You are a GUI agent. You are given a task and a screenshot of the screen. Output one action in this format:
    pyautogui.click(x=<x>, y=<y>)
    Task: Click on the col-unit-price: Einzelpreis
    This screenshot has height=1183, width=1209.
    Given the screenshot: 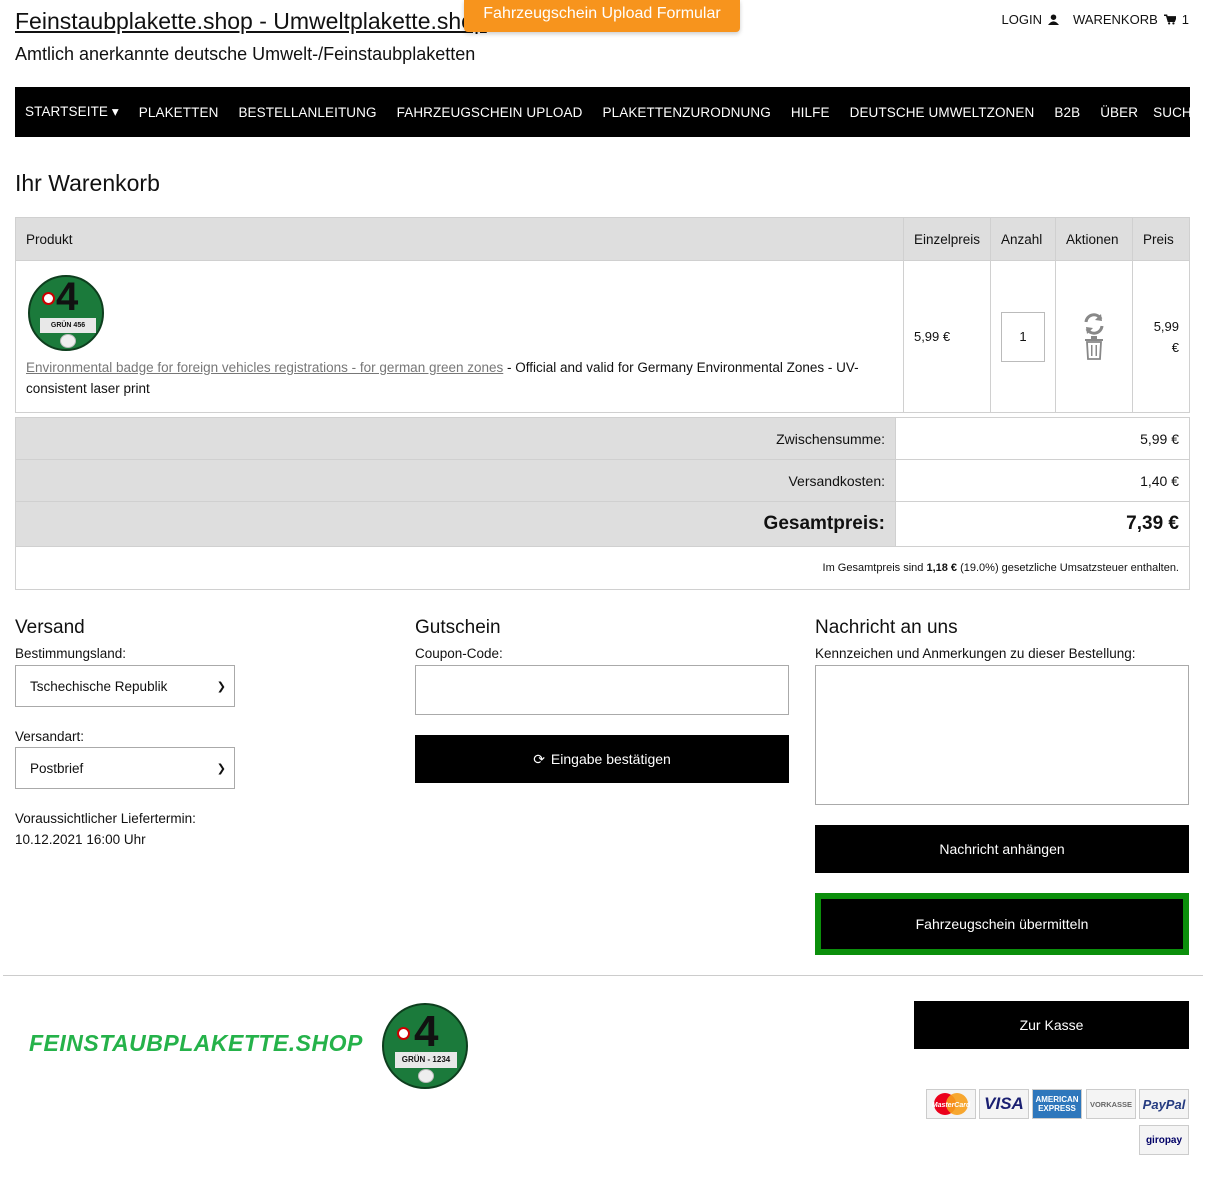 What is the action you would take?
    pyautogui.click(x=947, y=239)
    